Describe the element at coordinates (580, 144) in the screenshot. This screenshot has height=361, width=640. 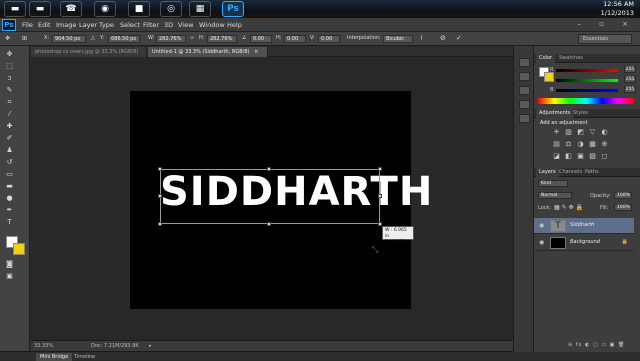
I see `black-white-adjustment-icon: ◑` at that location.